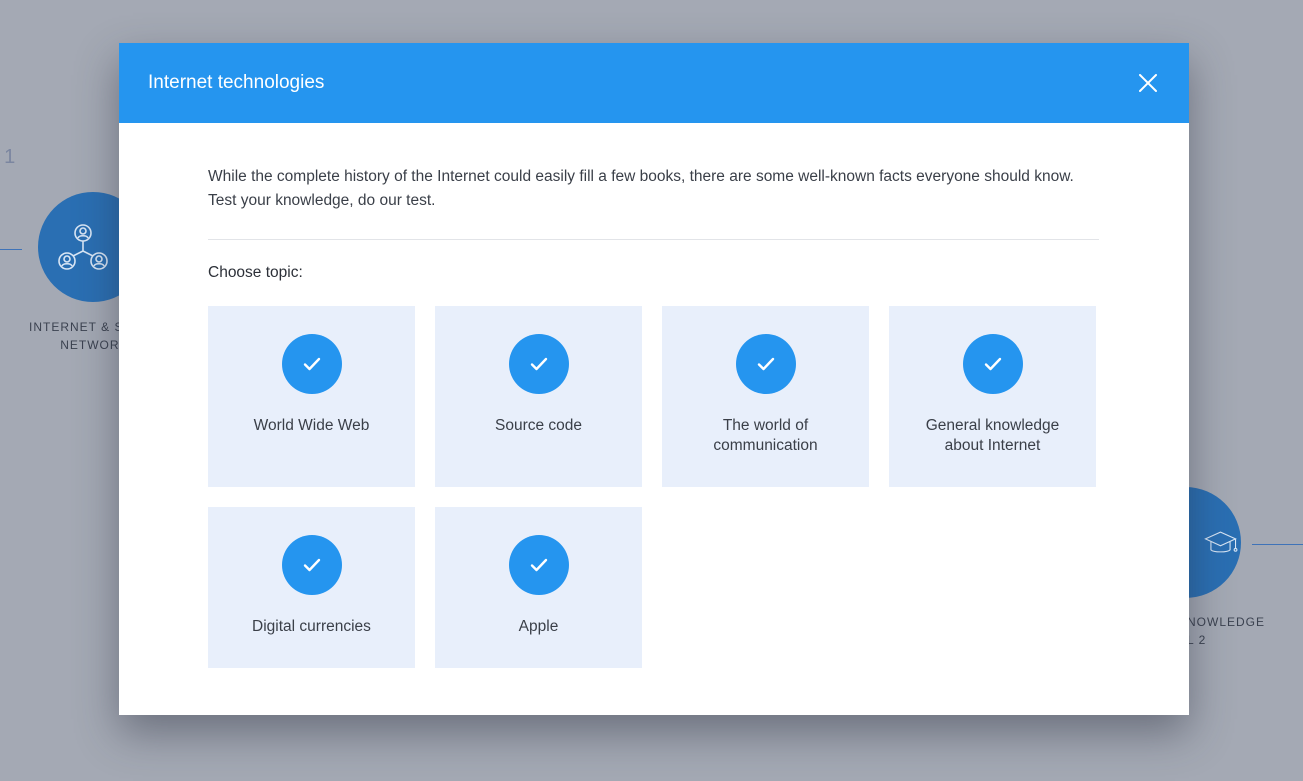  I want to click on choose-topic-label: Choose topic:, so click(255, 272).